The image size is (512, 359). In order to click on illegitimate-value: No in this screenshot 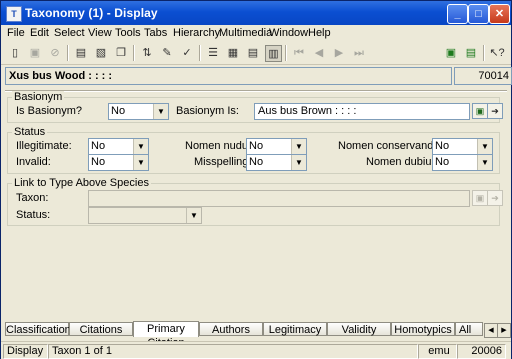, I will do `click(98, 146)`.